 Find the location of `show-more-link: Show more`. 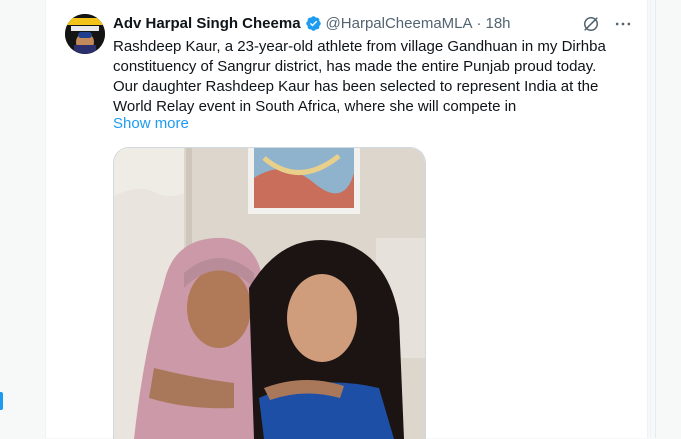

show-more-link: Show more is located at coordinates (151, 123).